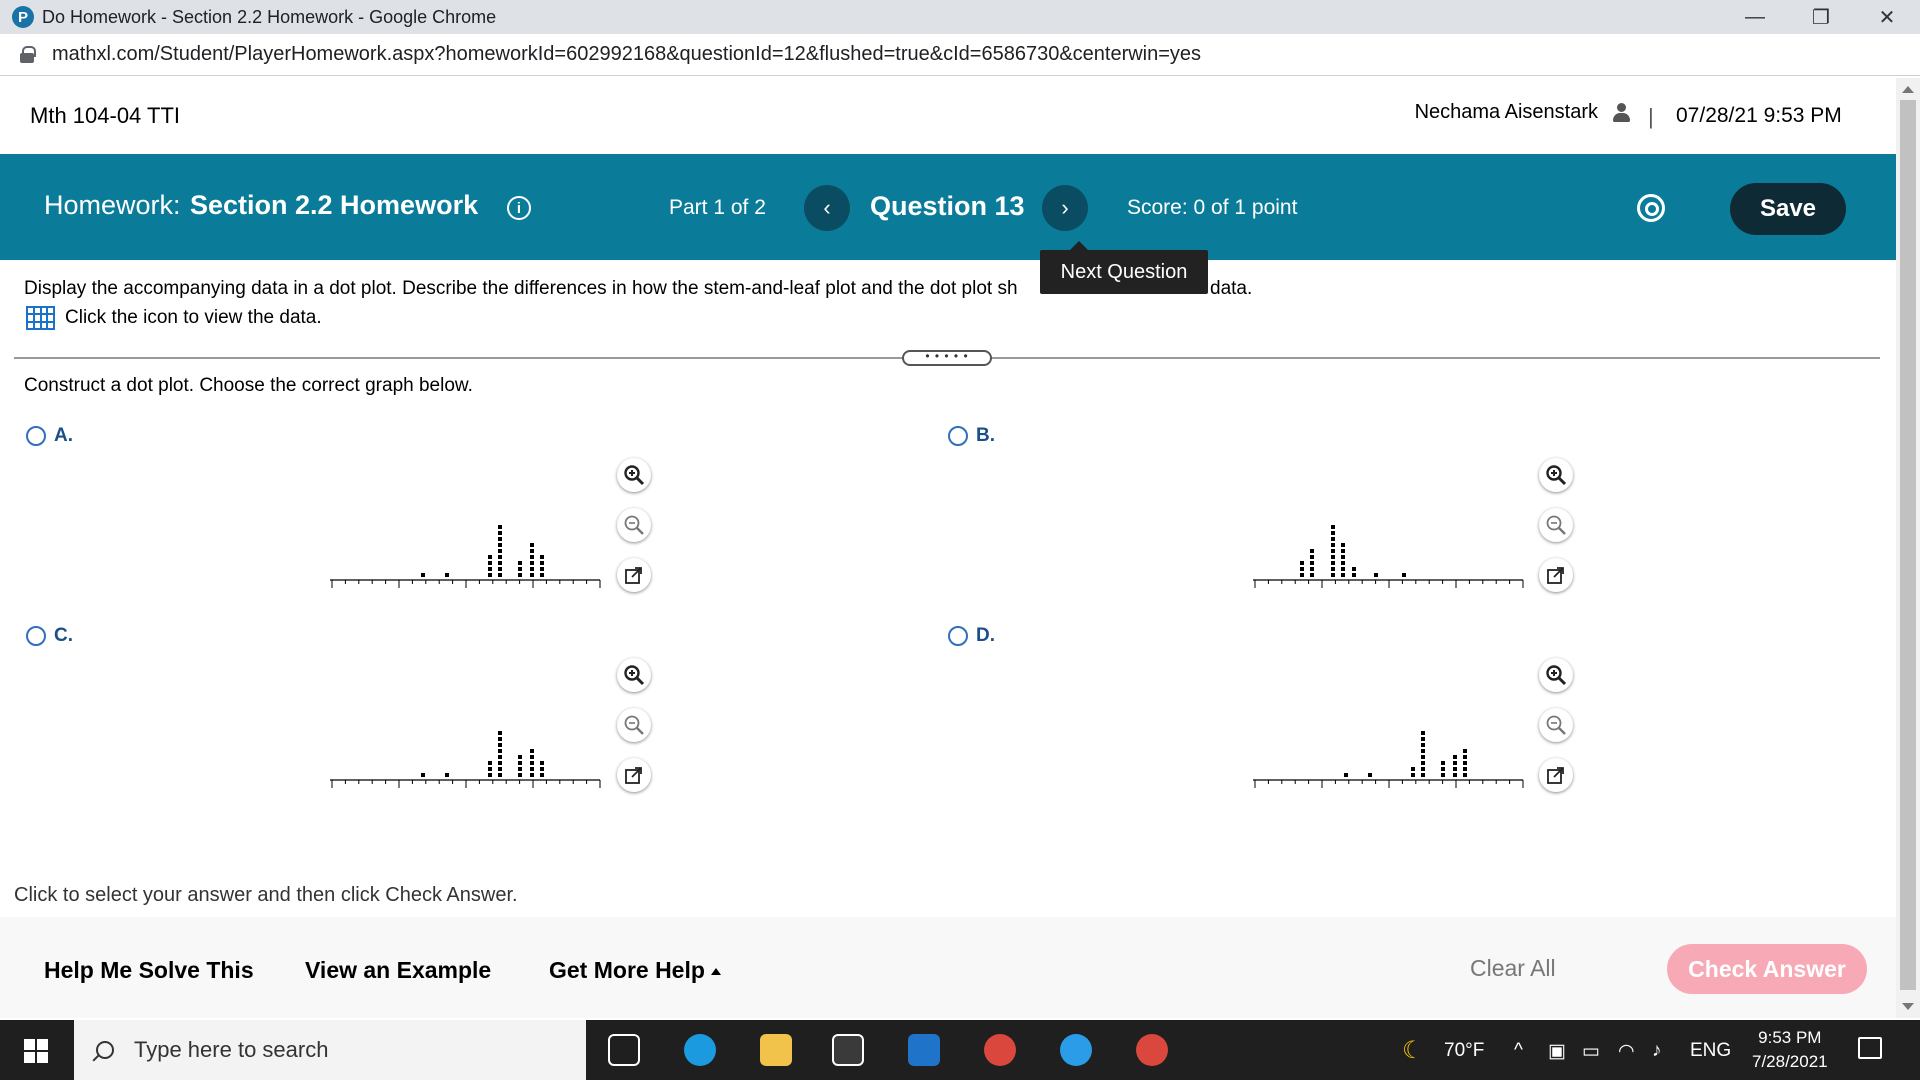 The image size is (1920, 1080). What do you see at coordinates (1651, 208) in the screenshot?
I see `gear-icon` at bounding box center [1651, 208].